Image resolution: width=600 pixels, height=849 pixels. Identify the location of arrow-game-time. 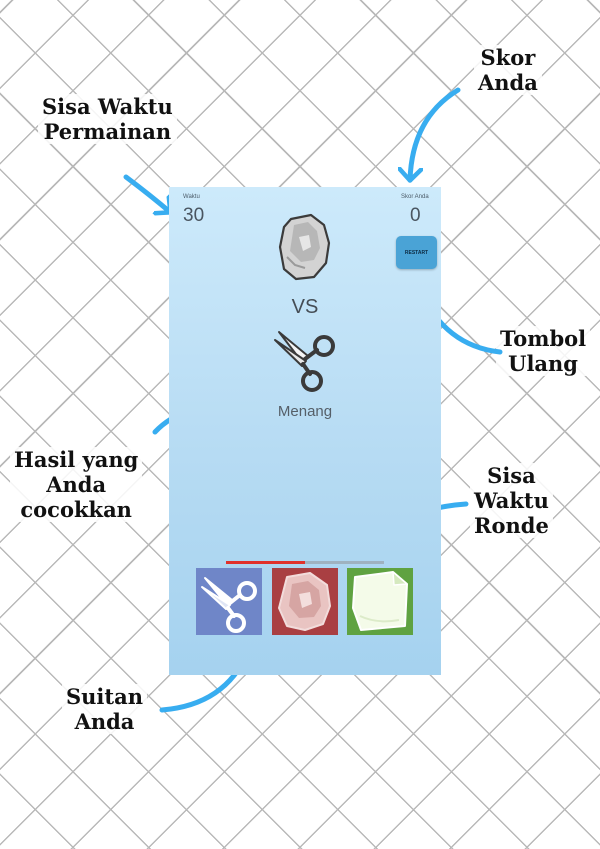
(146, 193).